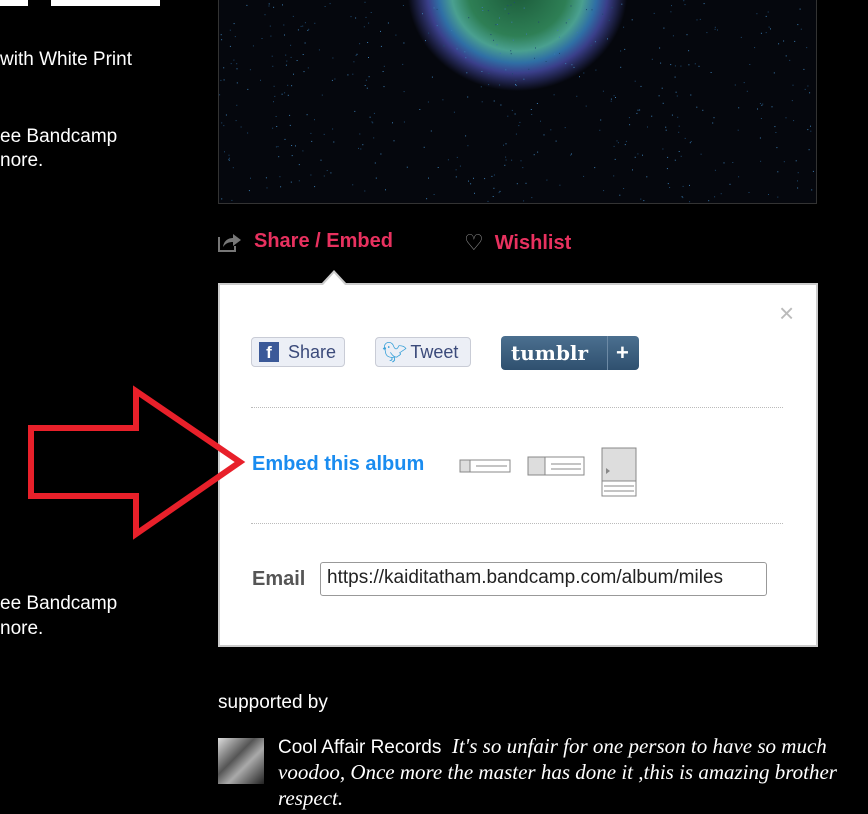  I want to click on facebook-share-button: f Share, so click(298, 352).